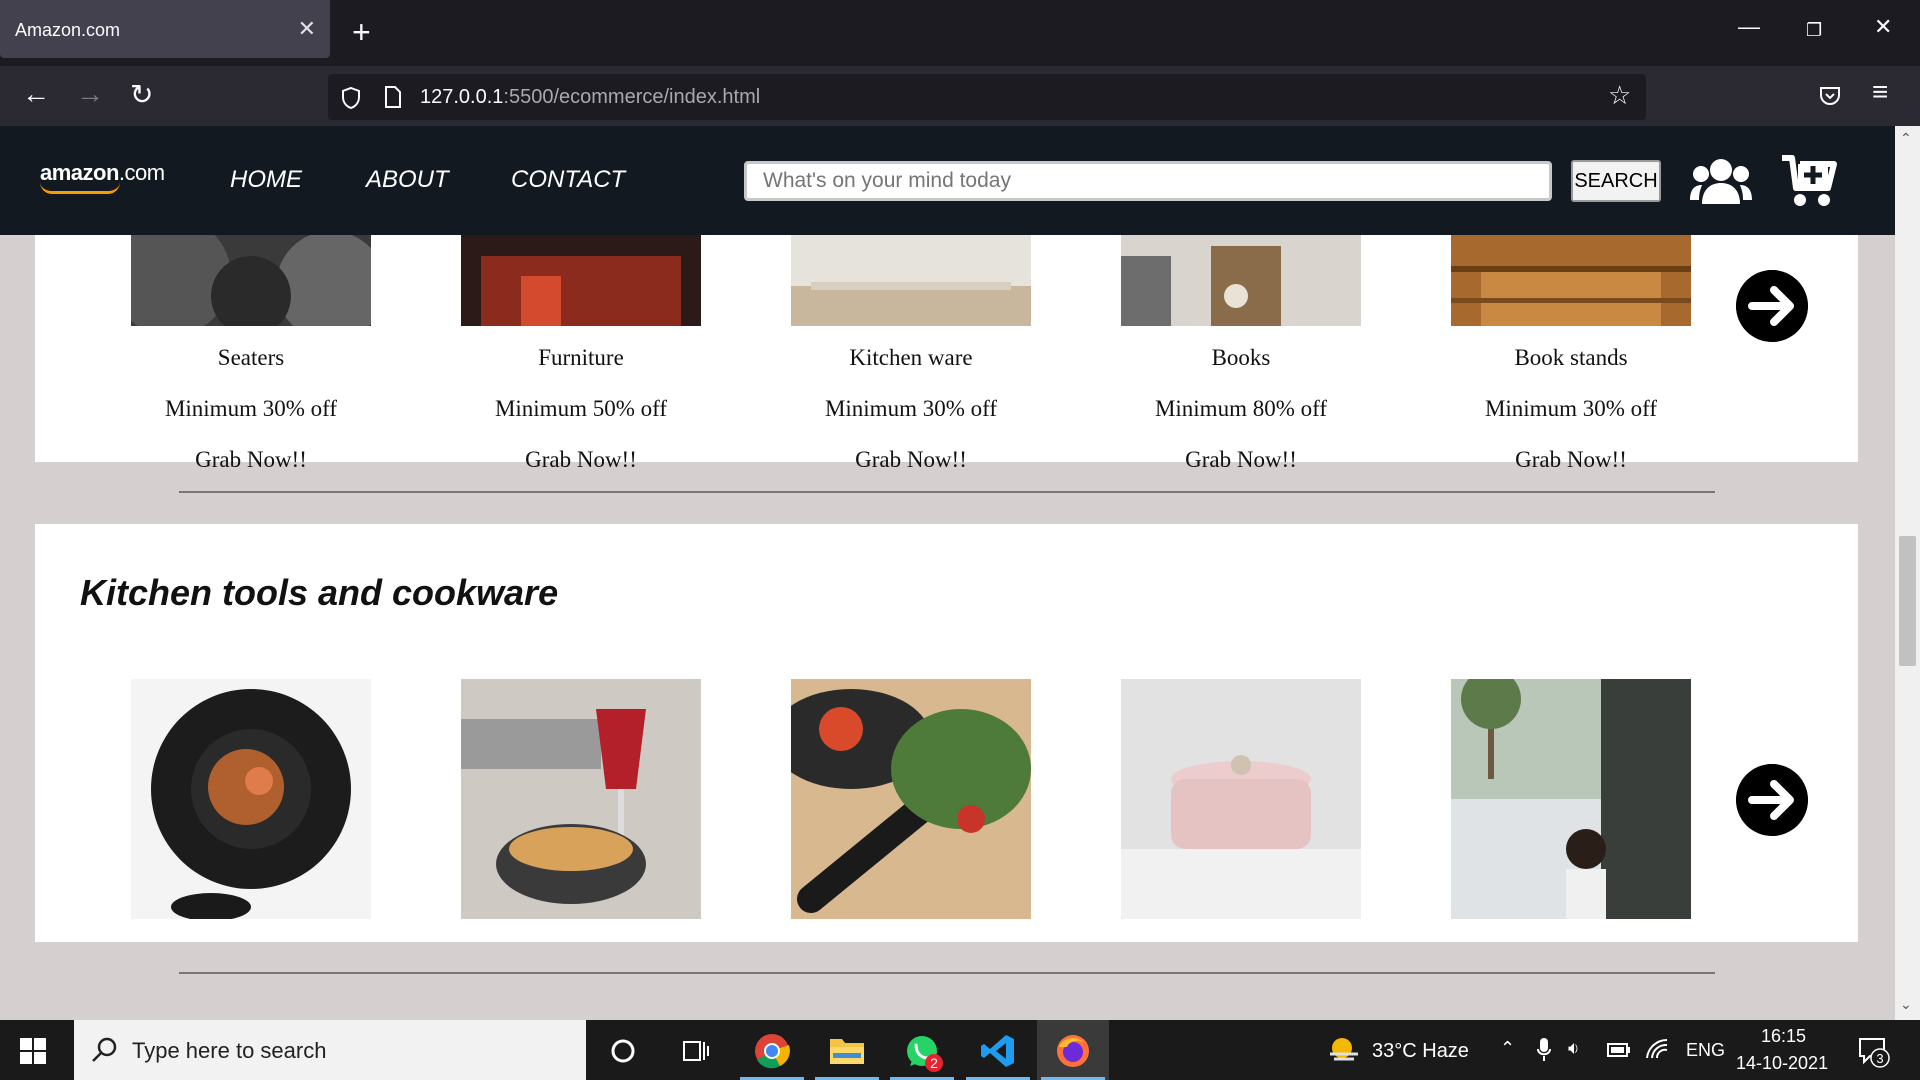 Image resolution: width=1920 pixels, height=1080 pixels. What do you see at coordinates (1721, 181) in the screenshot?
I see `users-icon` at bounding box center [1721, 181].